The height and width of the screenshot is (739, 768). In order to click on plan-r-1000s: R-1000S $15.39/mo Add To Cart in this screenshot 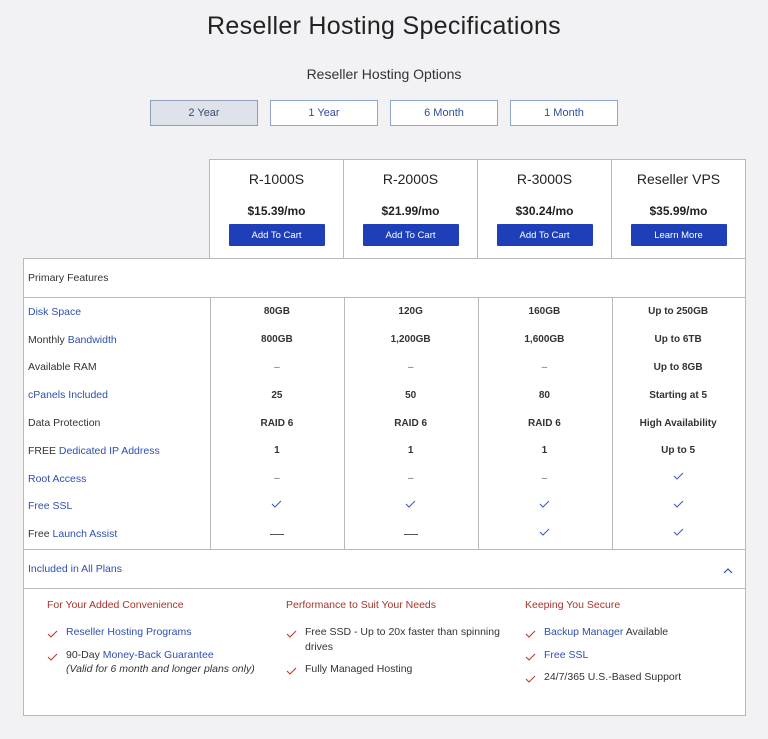, I will do `click(276, 209)`.